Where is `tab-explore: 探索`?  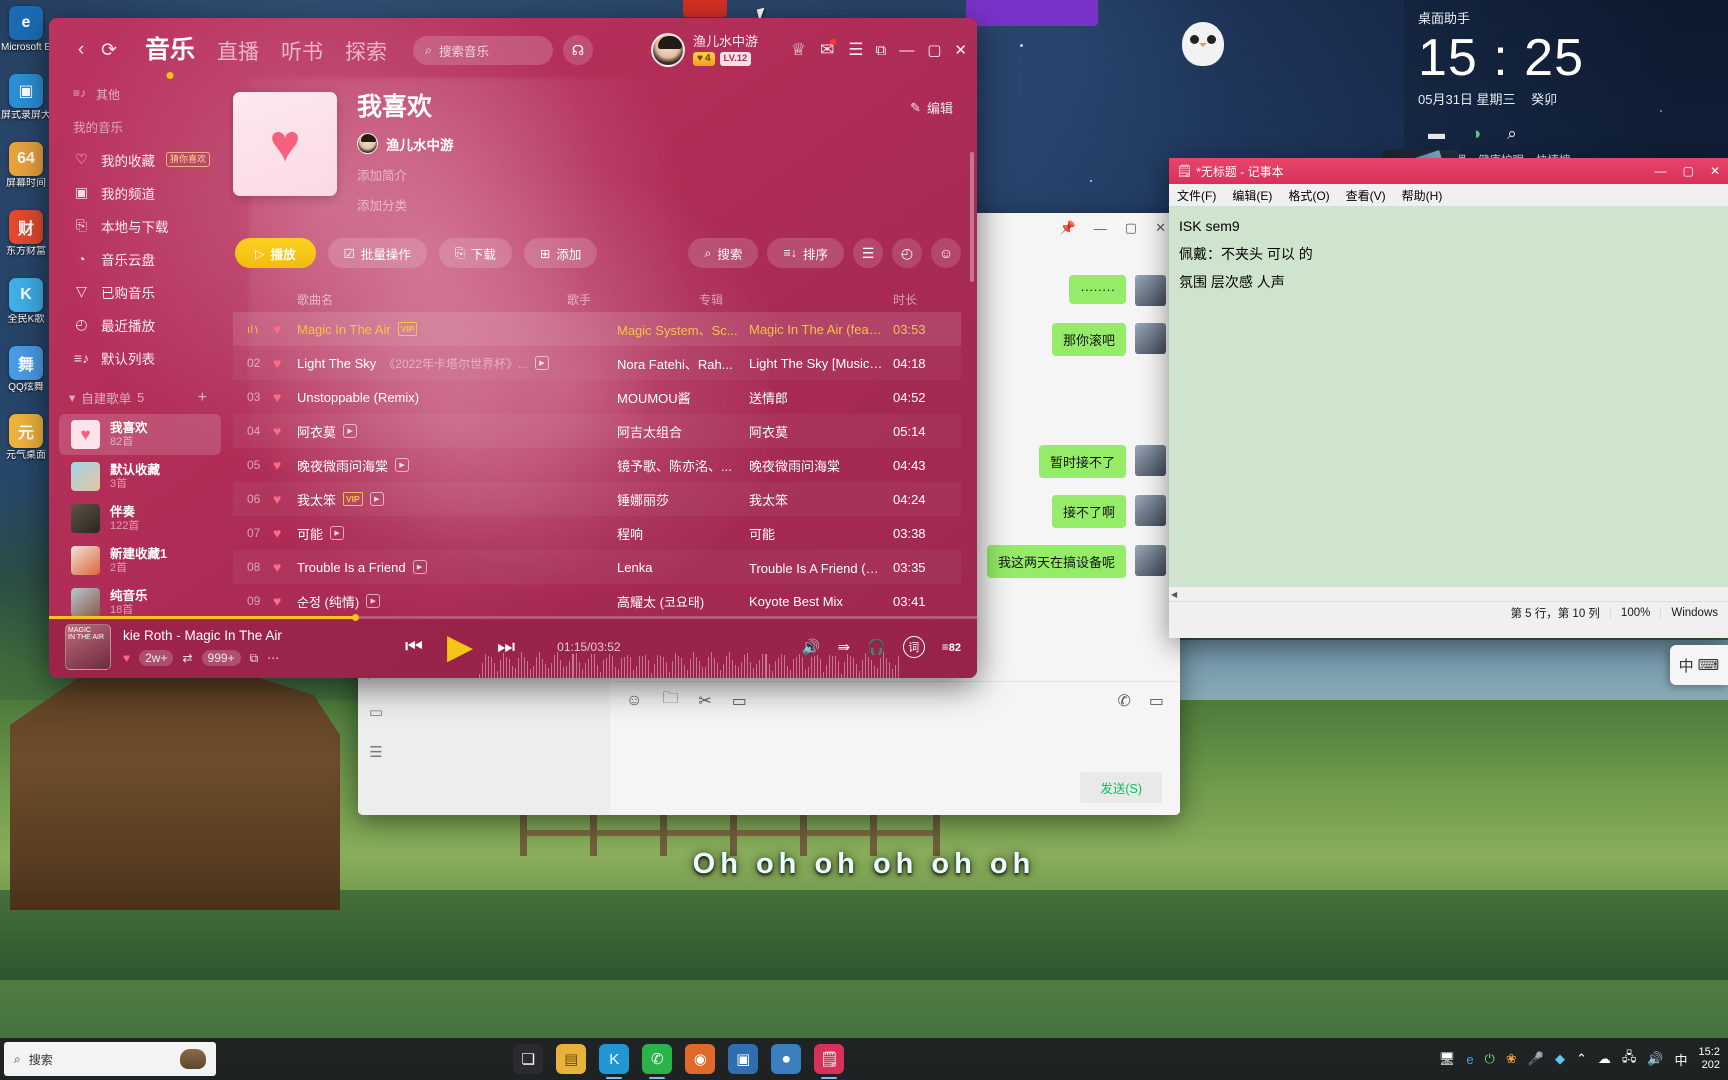
tab-explore: 探索 is located at coordinates (366, 53).